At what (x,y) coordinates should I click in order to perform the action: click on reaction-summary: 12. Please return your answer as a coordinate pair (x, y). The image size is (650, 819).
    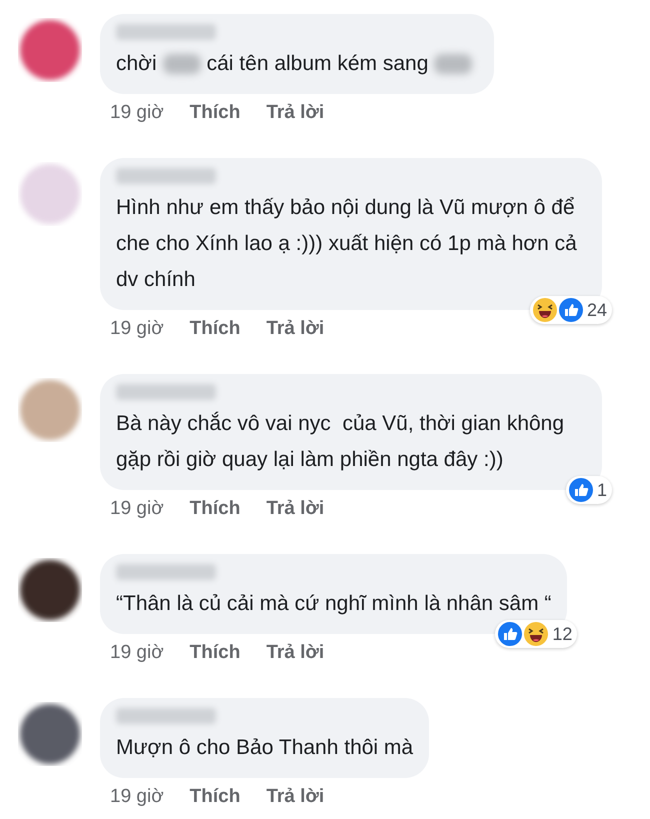
    Looking at the image, I should click on (536, 634).